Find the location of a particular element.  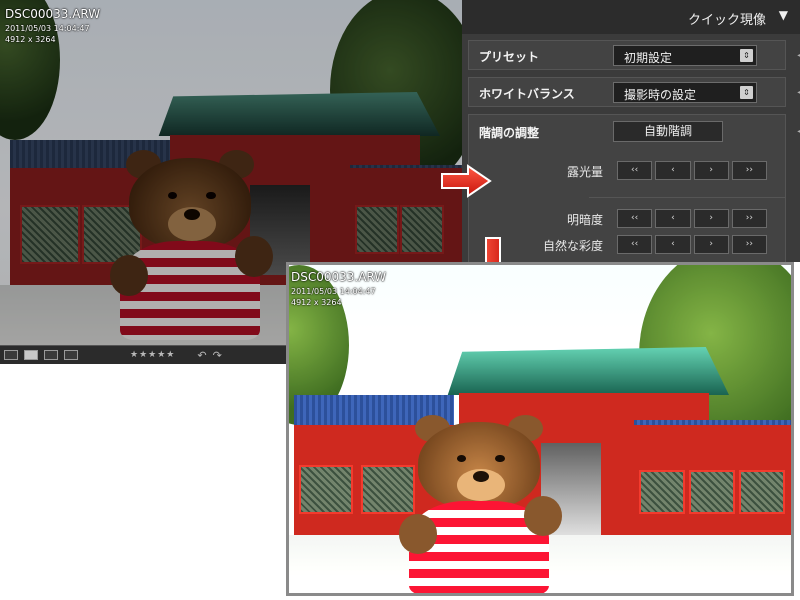

before-dimensions: 4912 x 3264 is located at coordinates (30, 39).